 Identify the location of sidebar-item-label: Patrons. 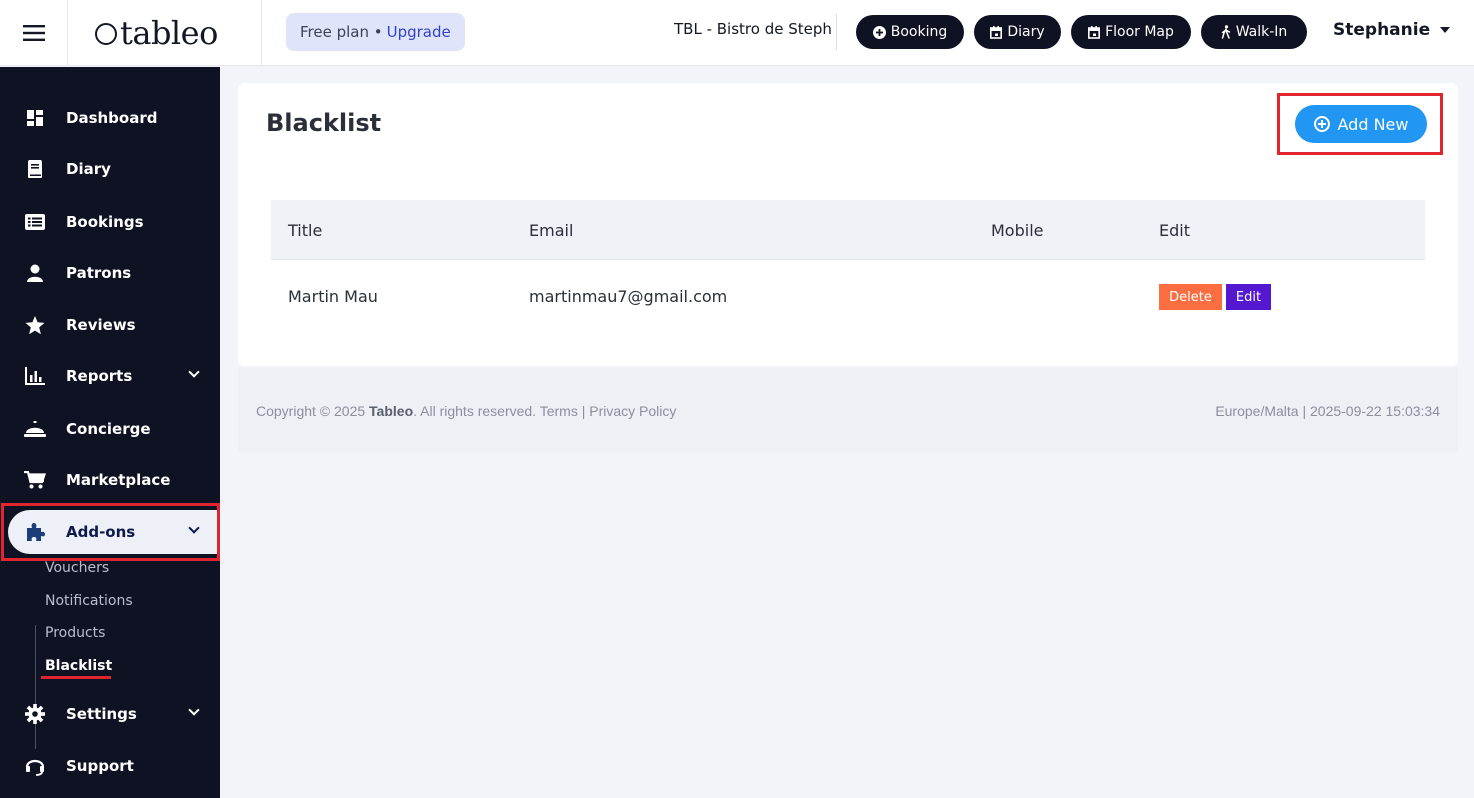
(99, 273).